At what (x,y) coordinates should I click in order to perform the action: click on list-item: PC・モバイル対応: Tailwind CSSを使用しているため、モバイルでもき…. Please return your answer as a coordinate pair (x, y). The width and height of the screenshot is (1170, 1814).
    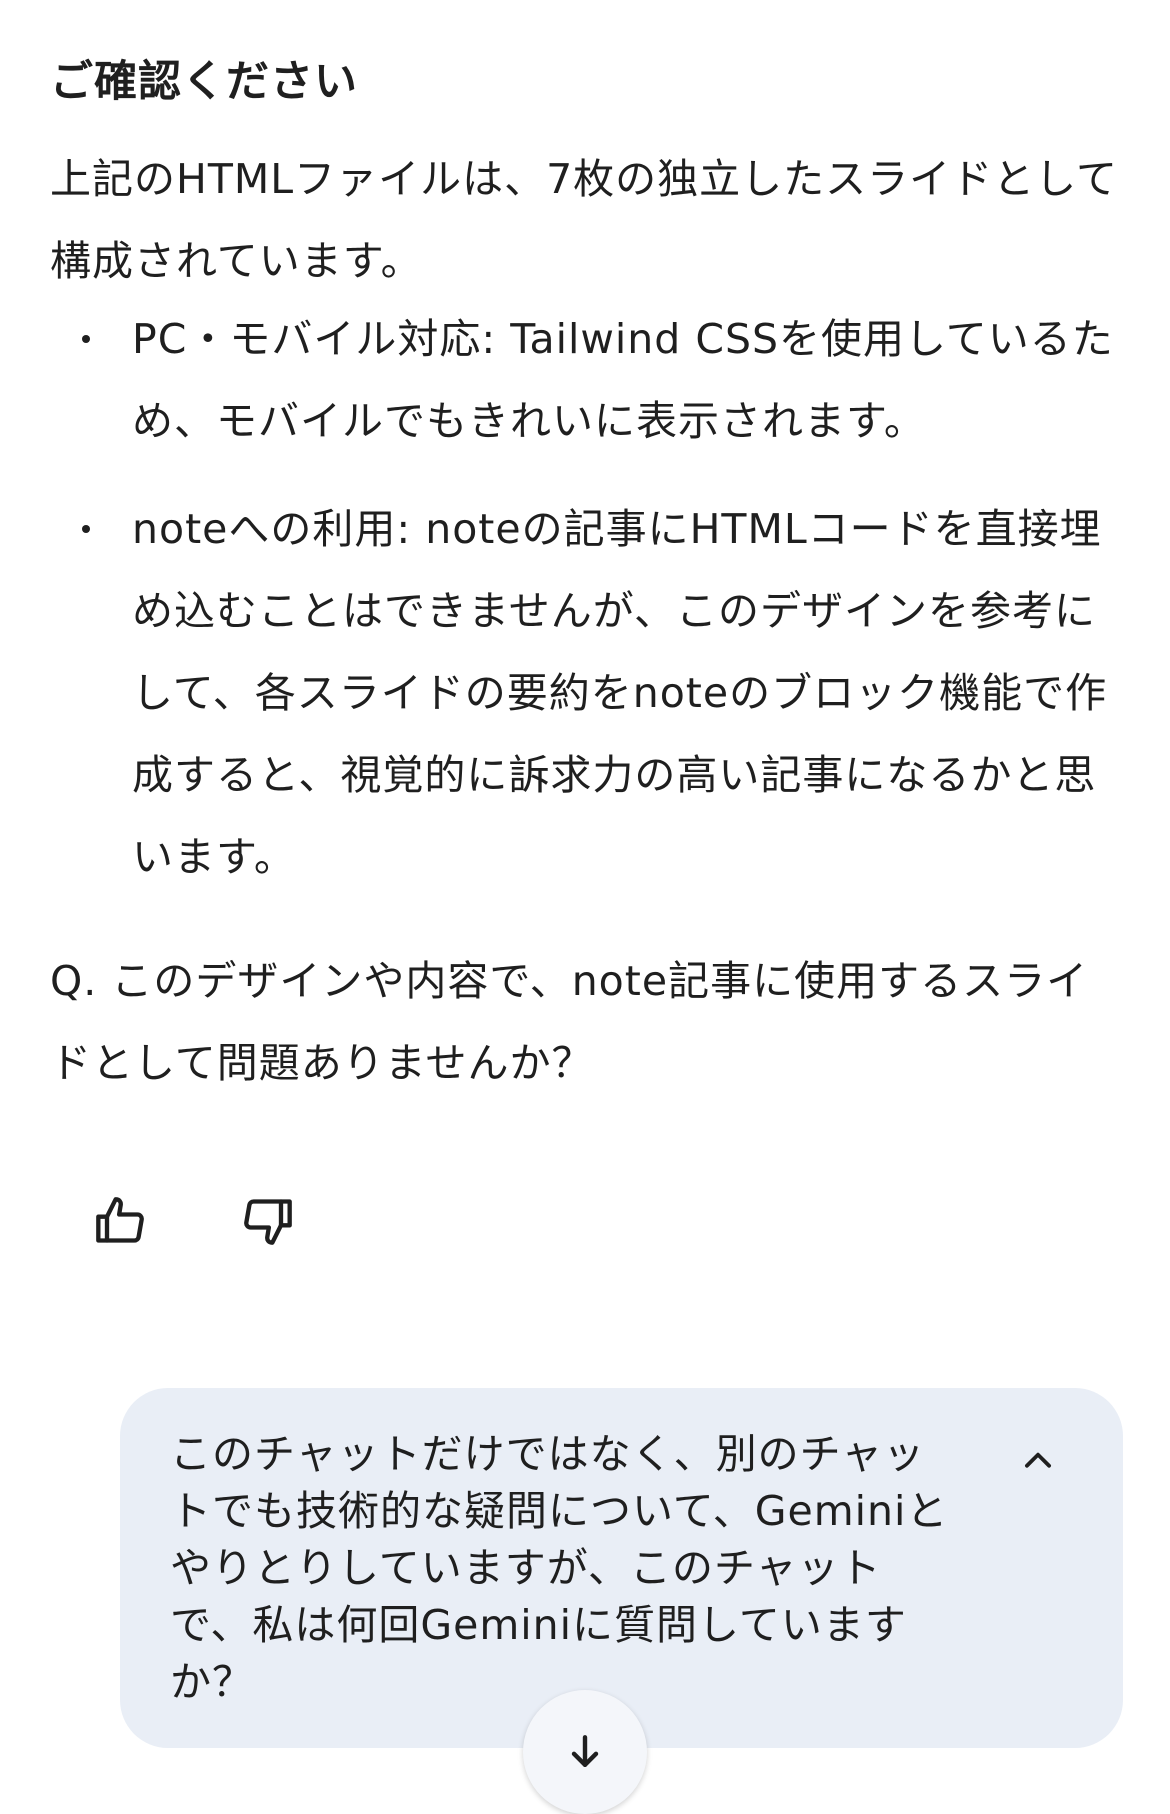
    Looking at the image, I should click on (590, 380).